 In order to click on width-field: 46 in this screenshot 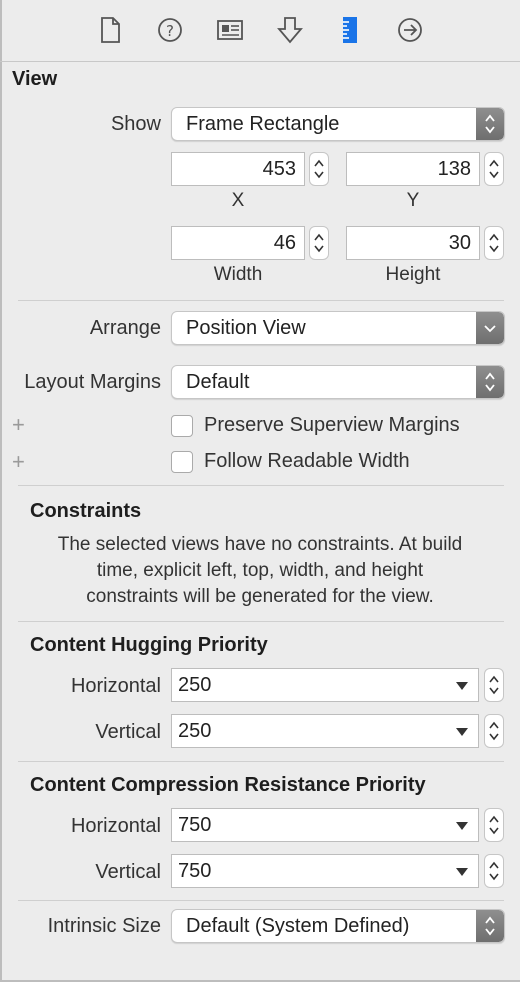, I will do `click(238, 243)`.